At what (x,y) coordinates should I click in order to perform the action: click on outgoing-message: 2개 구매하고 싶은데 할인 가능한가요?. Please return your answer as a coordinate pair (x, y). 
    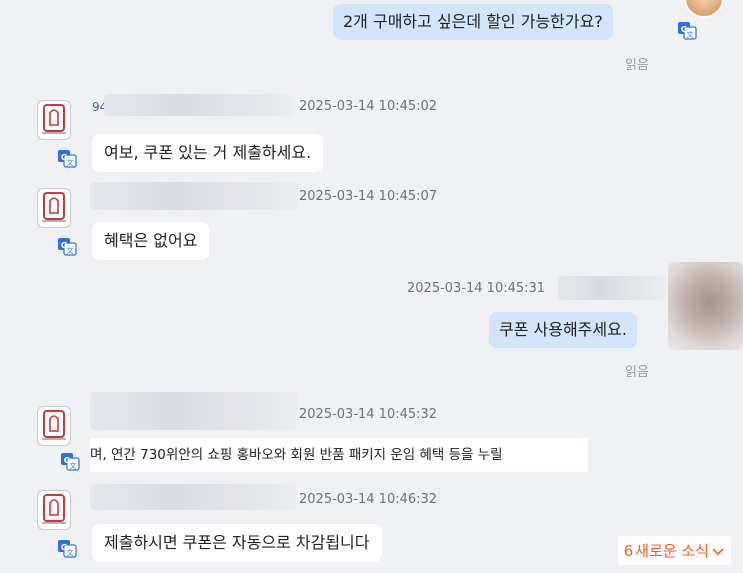
    Looking at the image, I should click on (473, 22).